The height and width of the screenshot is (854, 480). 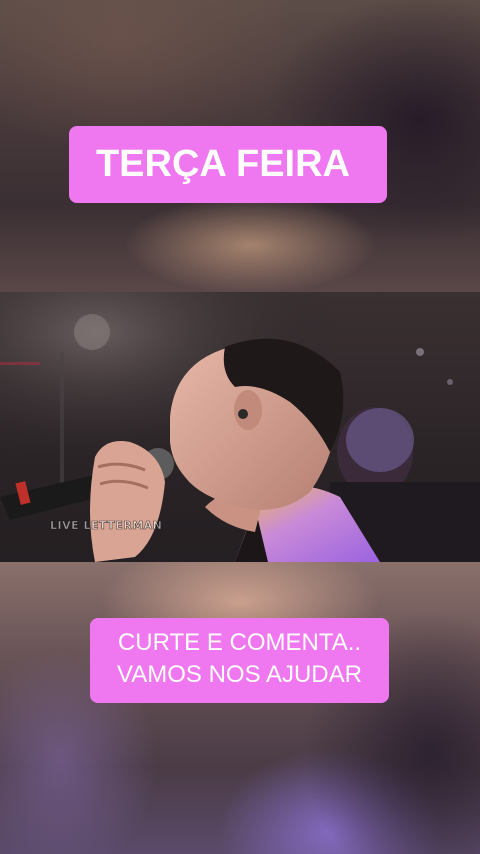 What do you see at coordinates (239, 642) in the screenshot?
I see `call-to-action-line-1: CURTE E COMENTA..` at bounding box center [239, 642].